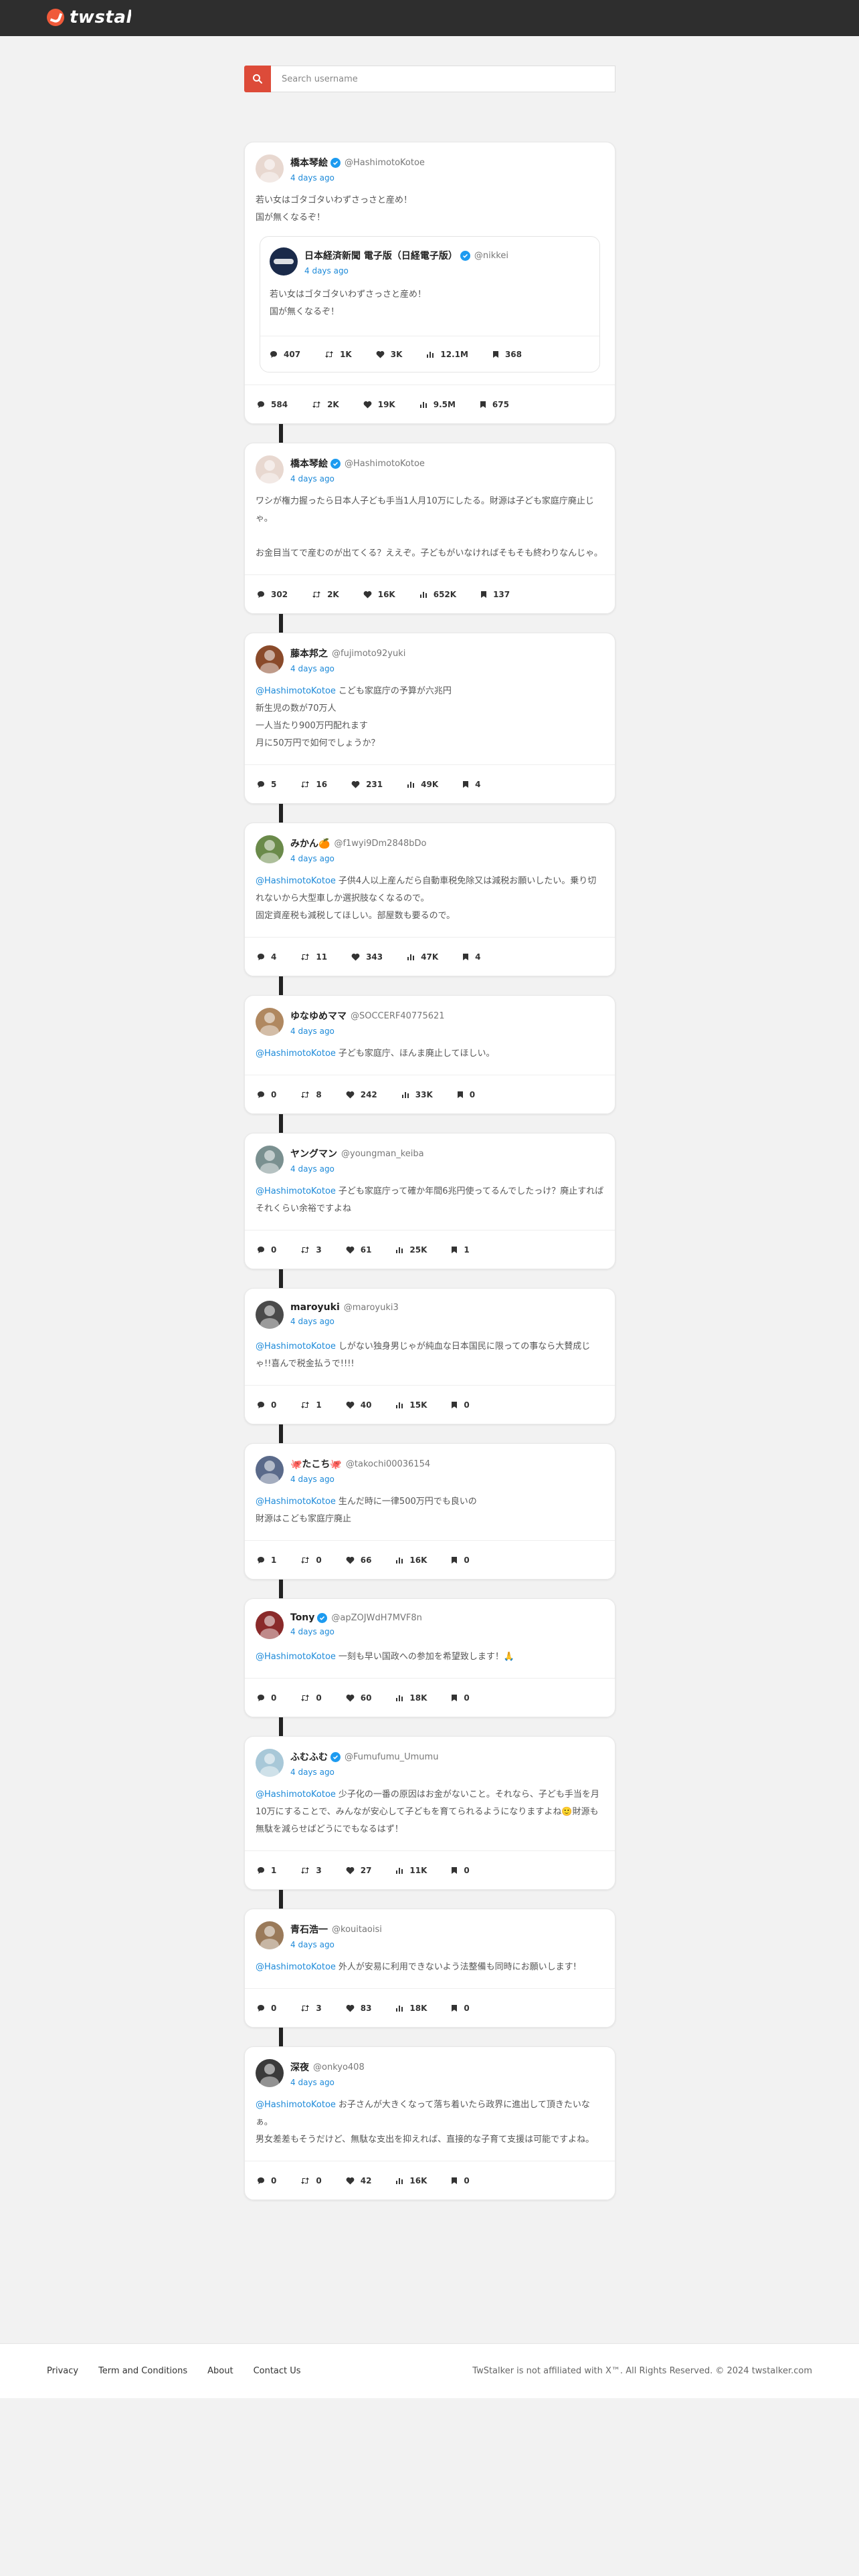 The width and height of the screenshot is (859, 2576). What do you see at coordinates (491, 256) in the screenshot?
I see `username: @nikkei` at bounding box center [491, 256].